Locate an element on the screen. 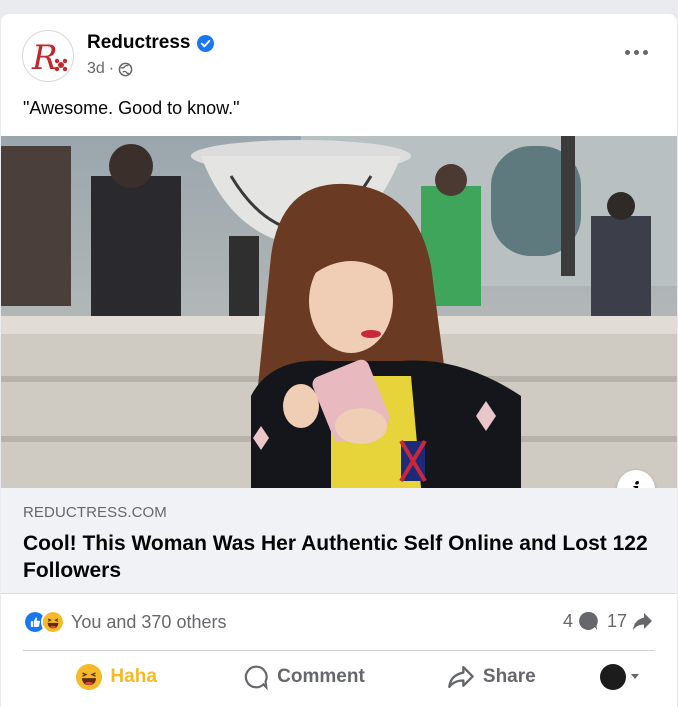 The image size is (678, 707). post-meta: 3d · is located at coordinates (110, 69).